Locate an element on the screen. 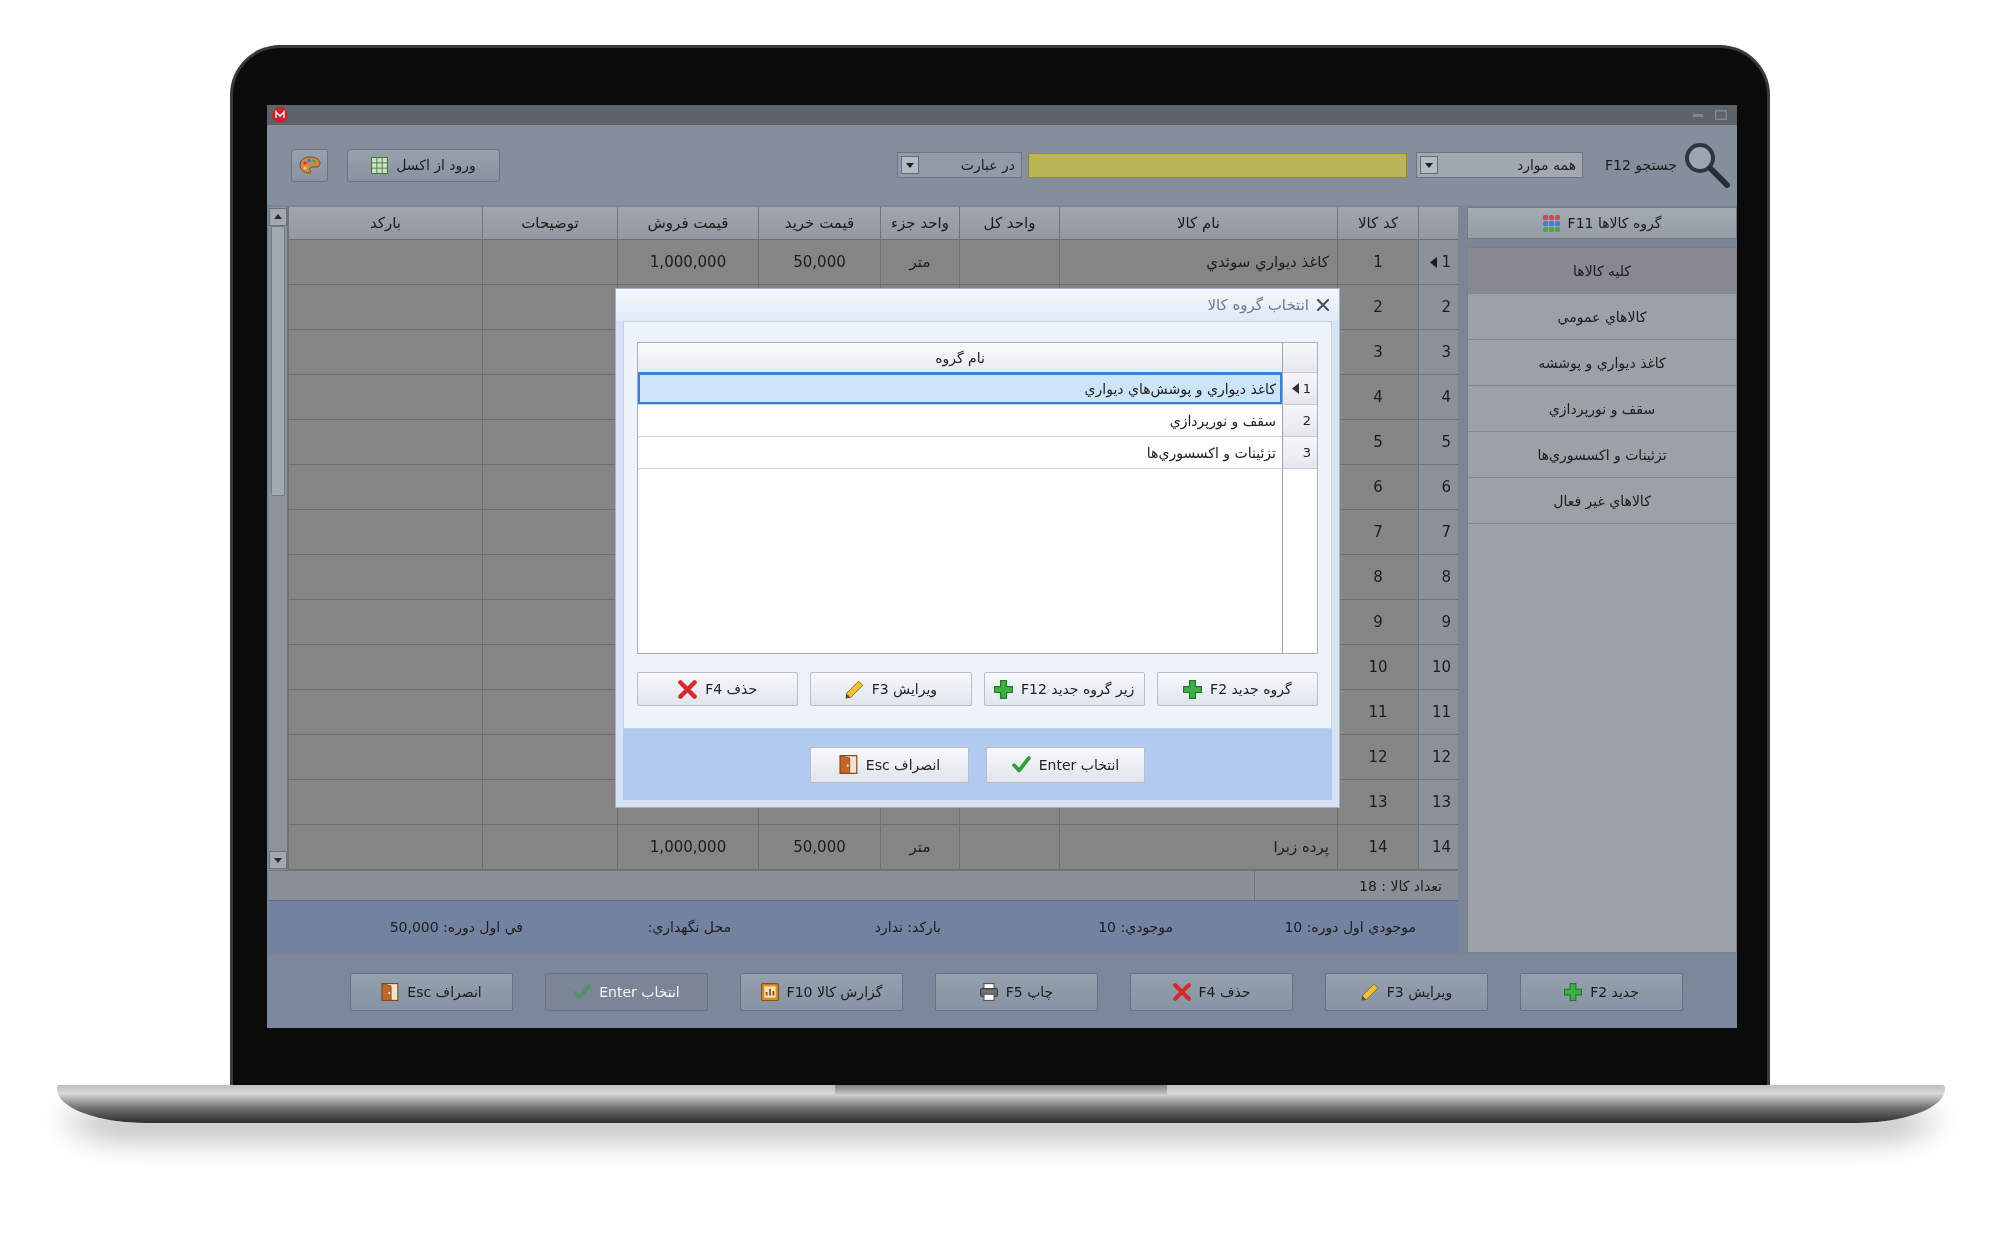  status-text: موجودي: 10 is located at coordinates (1135, 927).